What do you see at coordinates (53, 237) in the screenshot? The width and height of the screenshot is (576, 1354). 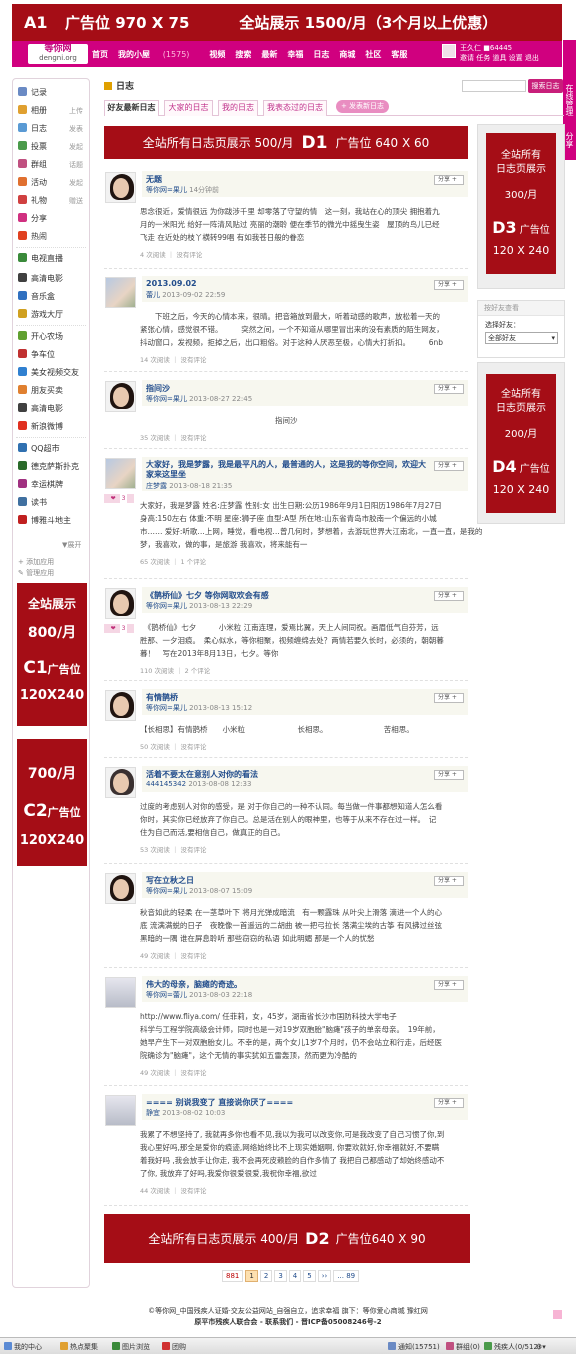 I see `sidebar-item: 热闹` at bounding box center [53, 237].